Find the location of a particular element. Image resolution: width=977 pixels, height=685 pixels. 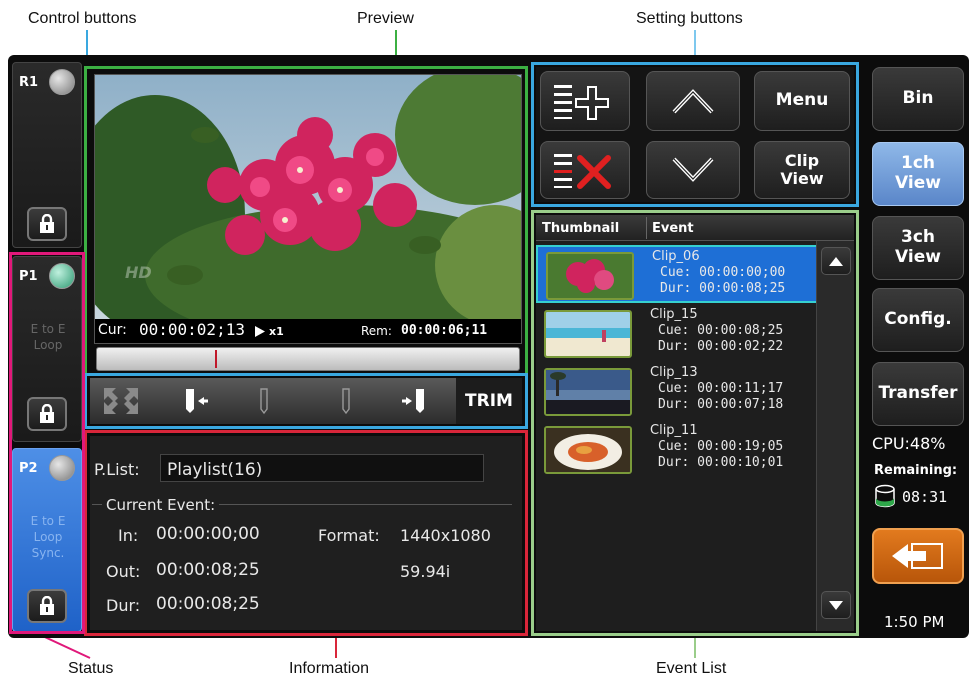

callout-information: Information is located at coordinates (329, 668).